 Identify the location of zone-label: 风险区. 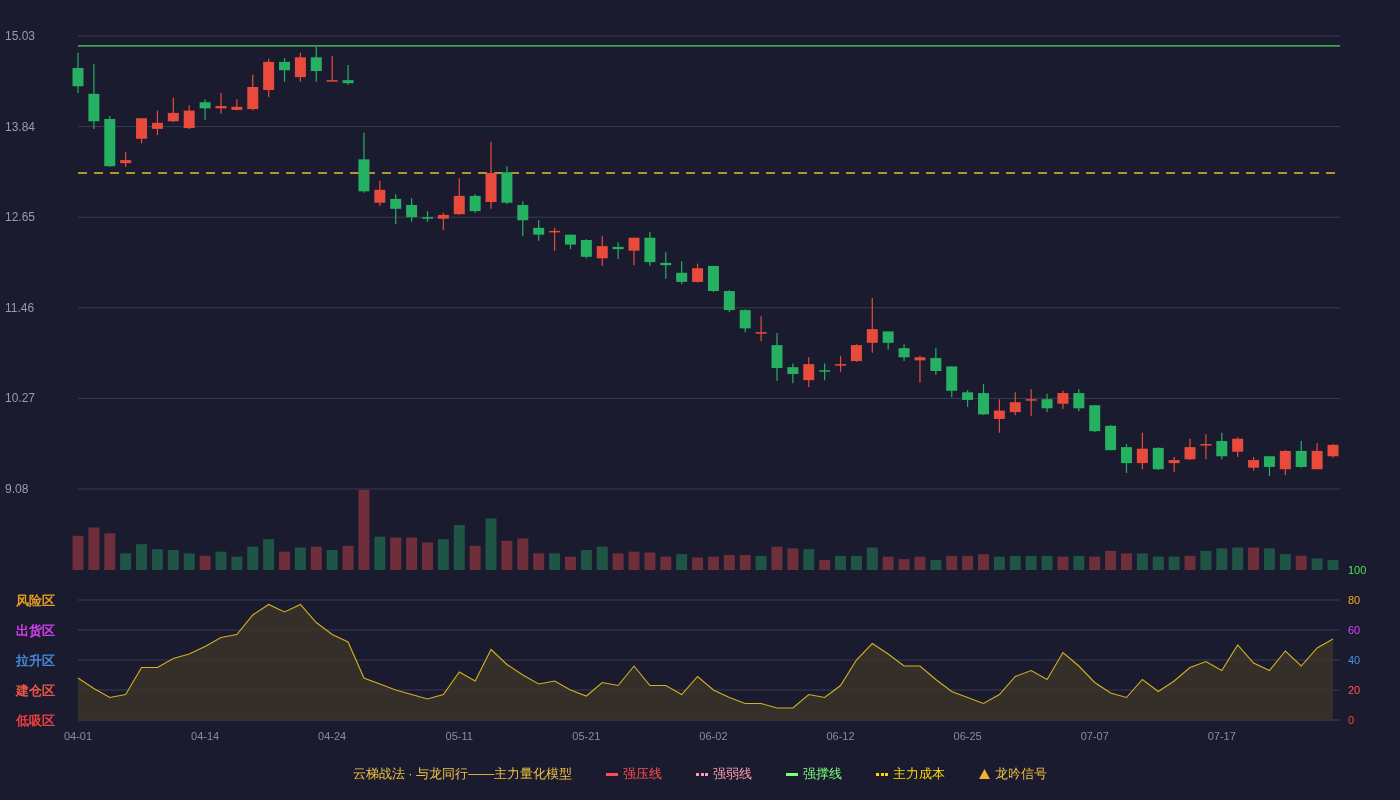
(35, 600).